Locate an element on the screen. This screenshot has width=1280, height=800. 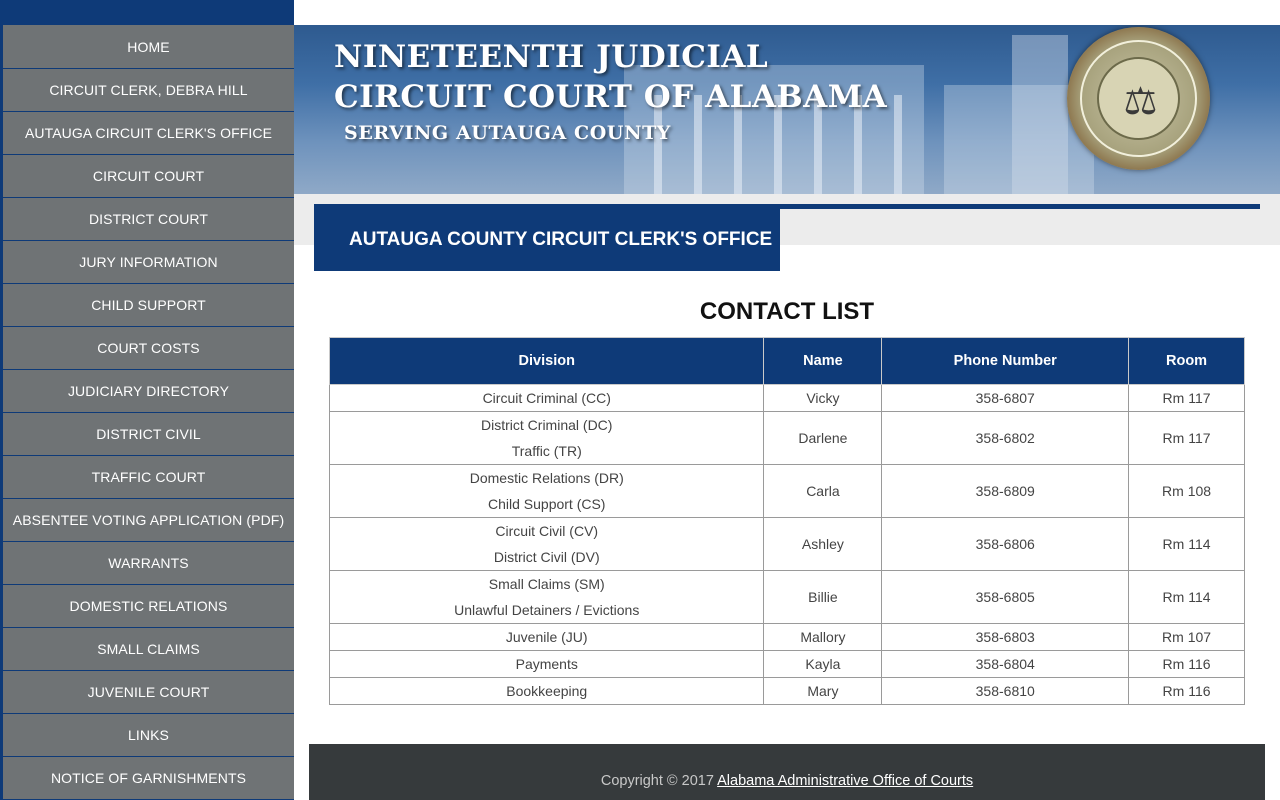
table-row: Juvenile (JU) Mallory 358-6803 Rm 107 is located at coordinates (786, 637).